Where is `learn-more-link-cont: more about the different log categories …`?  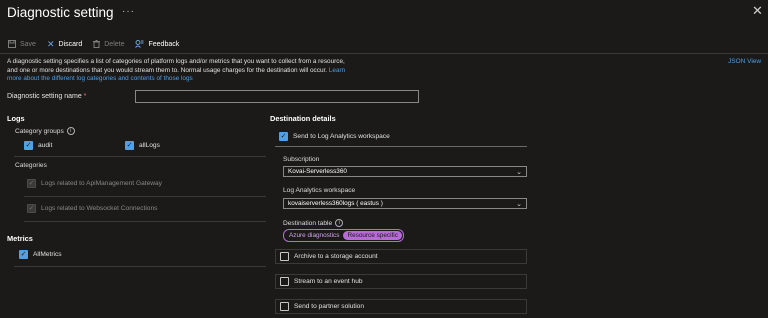
learn-more-link-cont: more about the different log categories … is located at coordinates (100, 78).